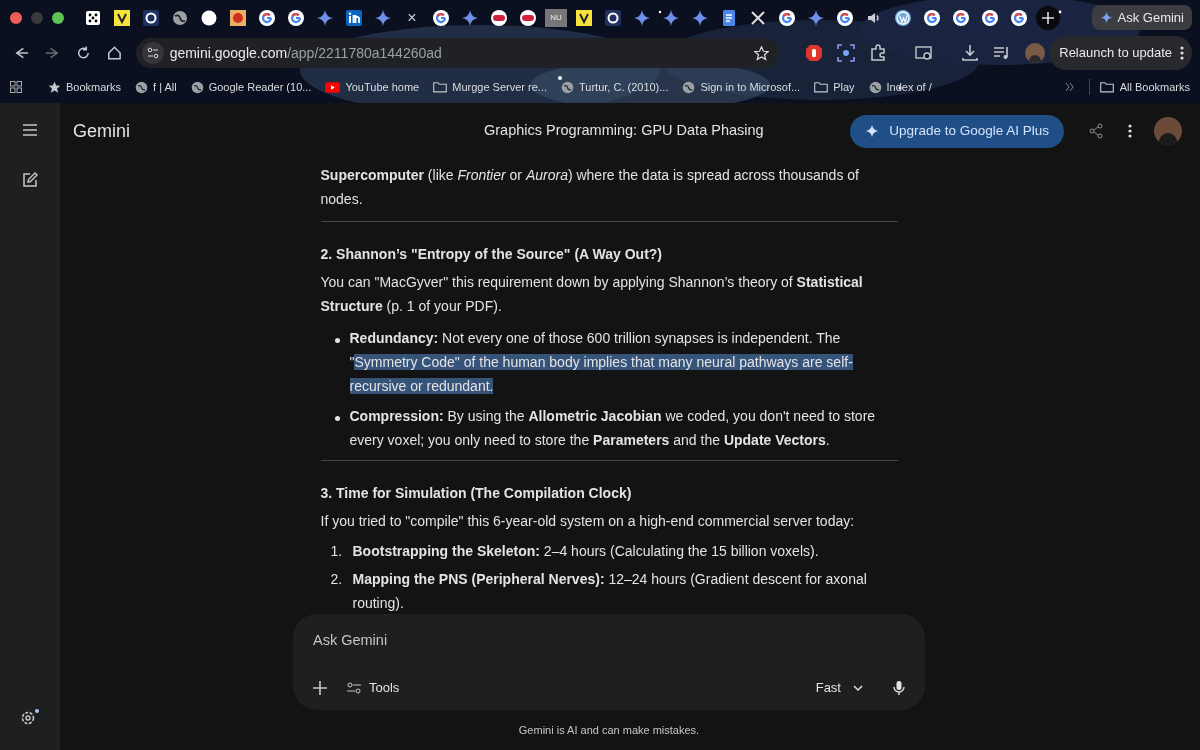 Image resolution: width=1200 pixels, height=750 pixels. I want to click on section-heading: 2. Shannon’s "Entropy of the Source" (A Way Out?), so click(491, 254).